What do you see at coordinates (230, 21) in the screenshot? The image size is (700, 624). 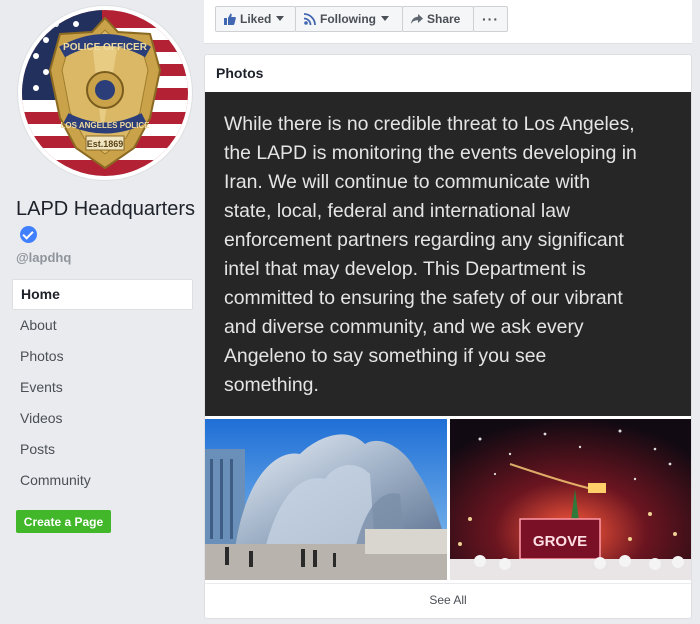 I see `thumbs-up-icon` at bounding box center [230, 21].